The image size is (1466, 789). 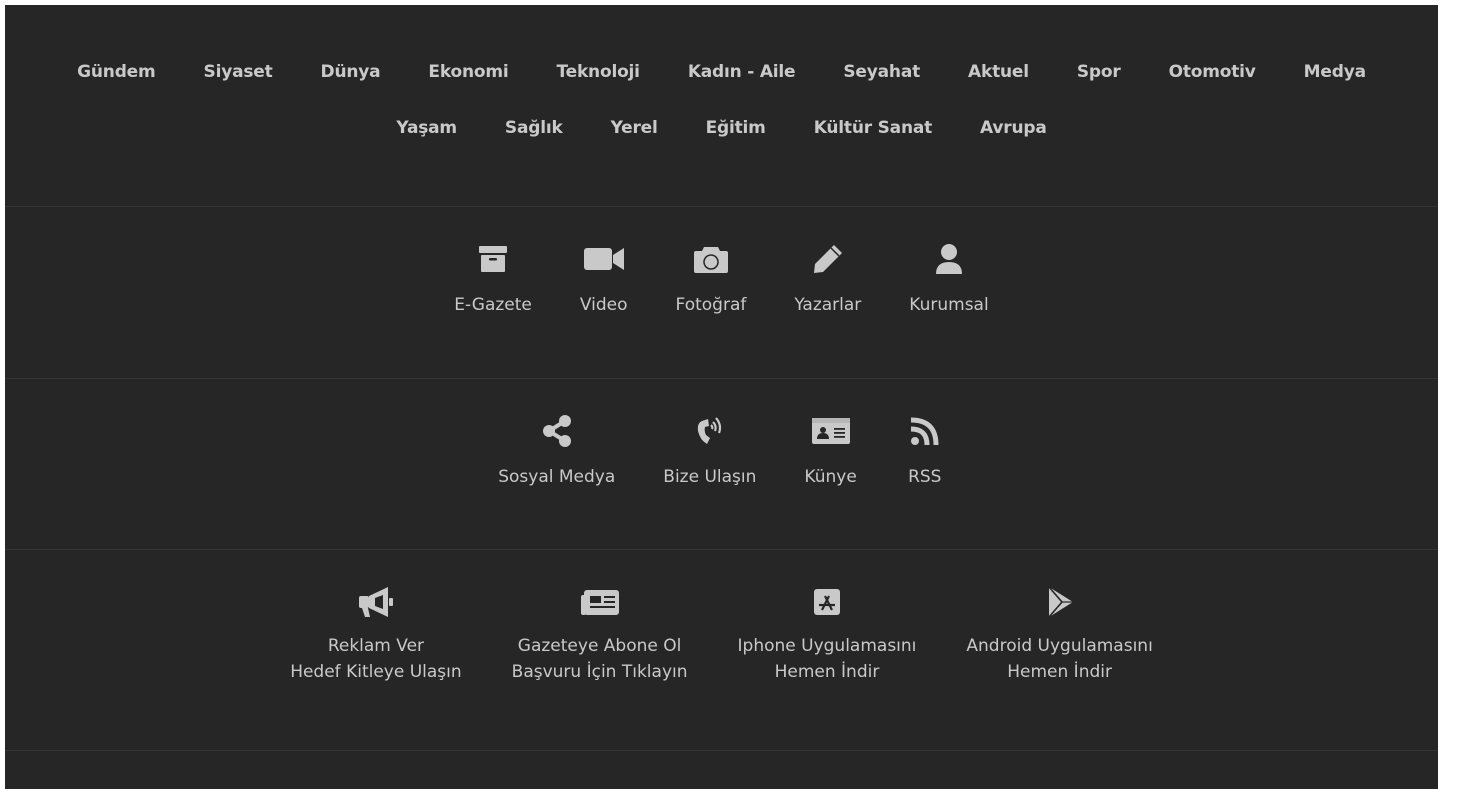 What do you see at coordinates (827, 602) in the screenshot?
I see `app-store-icon` at bounding box center [827, 602].